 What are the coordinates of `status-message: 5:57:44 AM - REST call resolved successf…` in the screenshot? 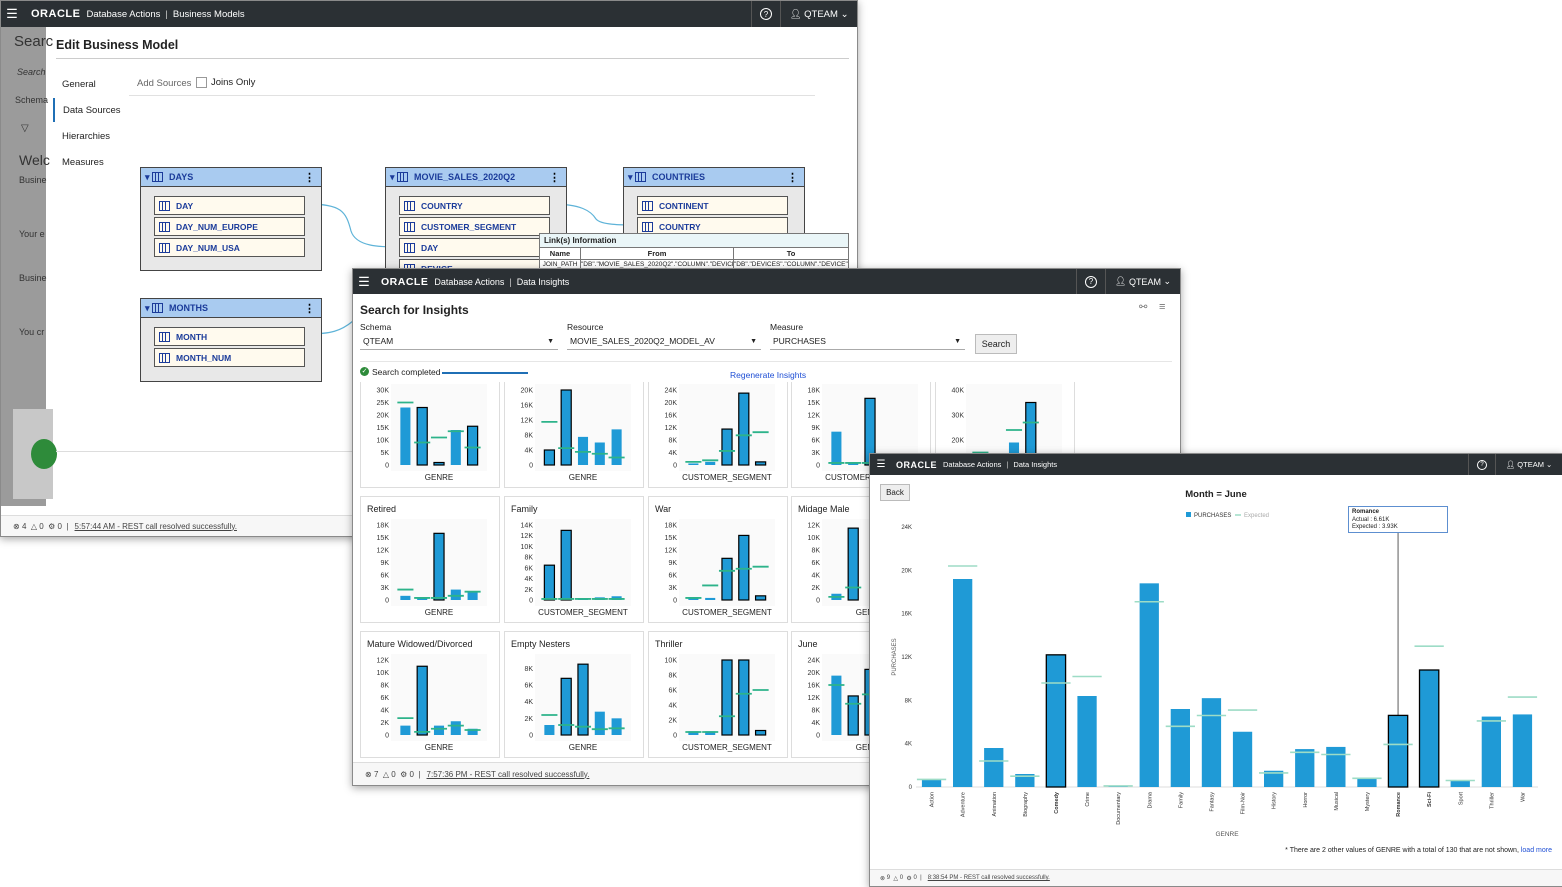 It's located at (156, 526).